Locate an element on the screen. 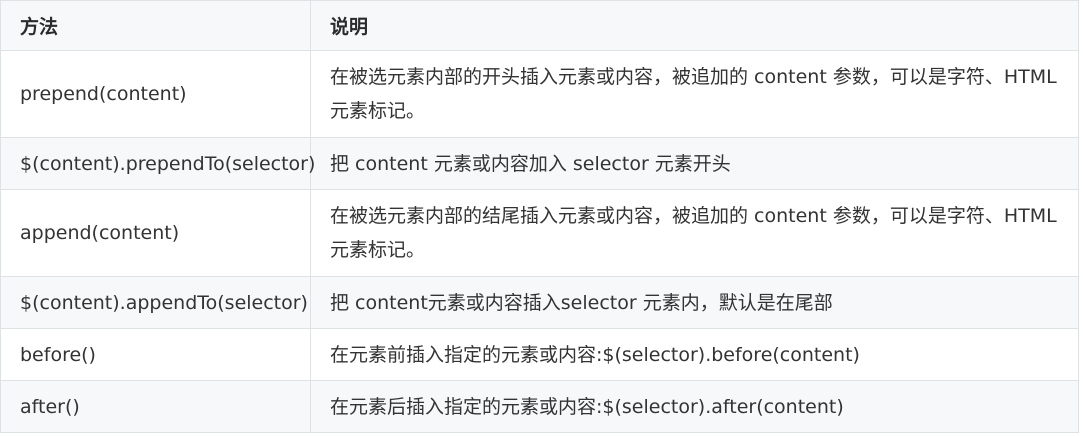  method-cell: prepend(content) is located at coordinates (155, 94).